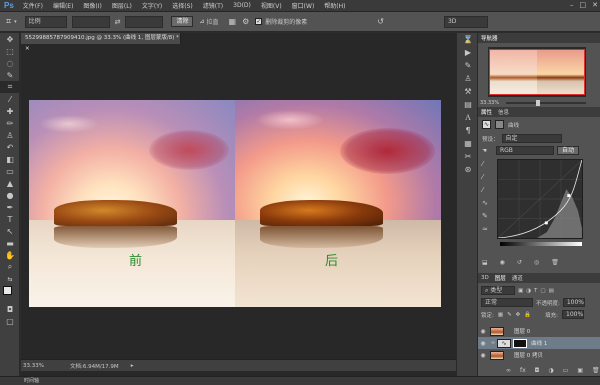 The height and width of the screenshot is (385, 600). Describe the element at coordinates (10, 255) in the screenshot. I see `hand-tool-icon: ✋` at that location.